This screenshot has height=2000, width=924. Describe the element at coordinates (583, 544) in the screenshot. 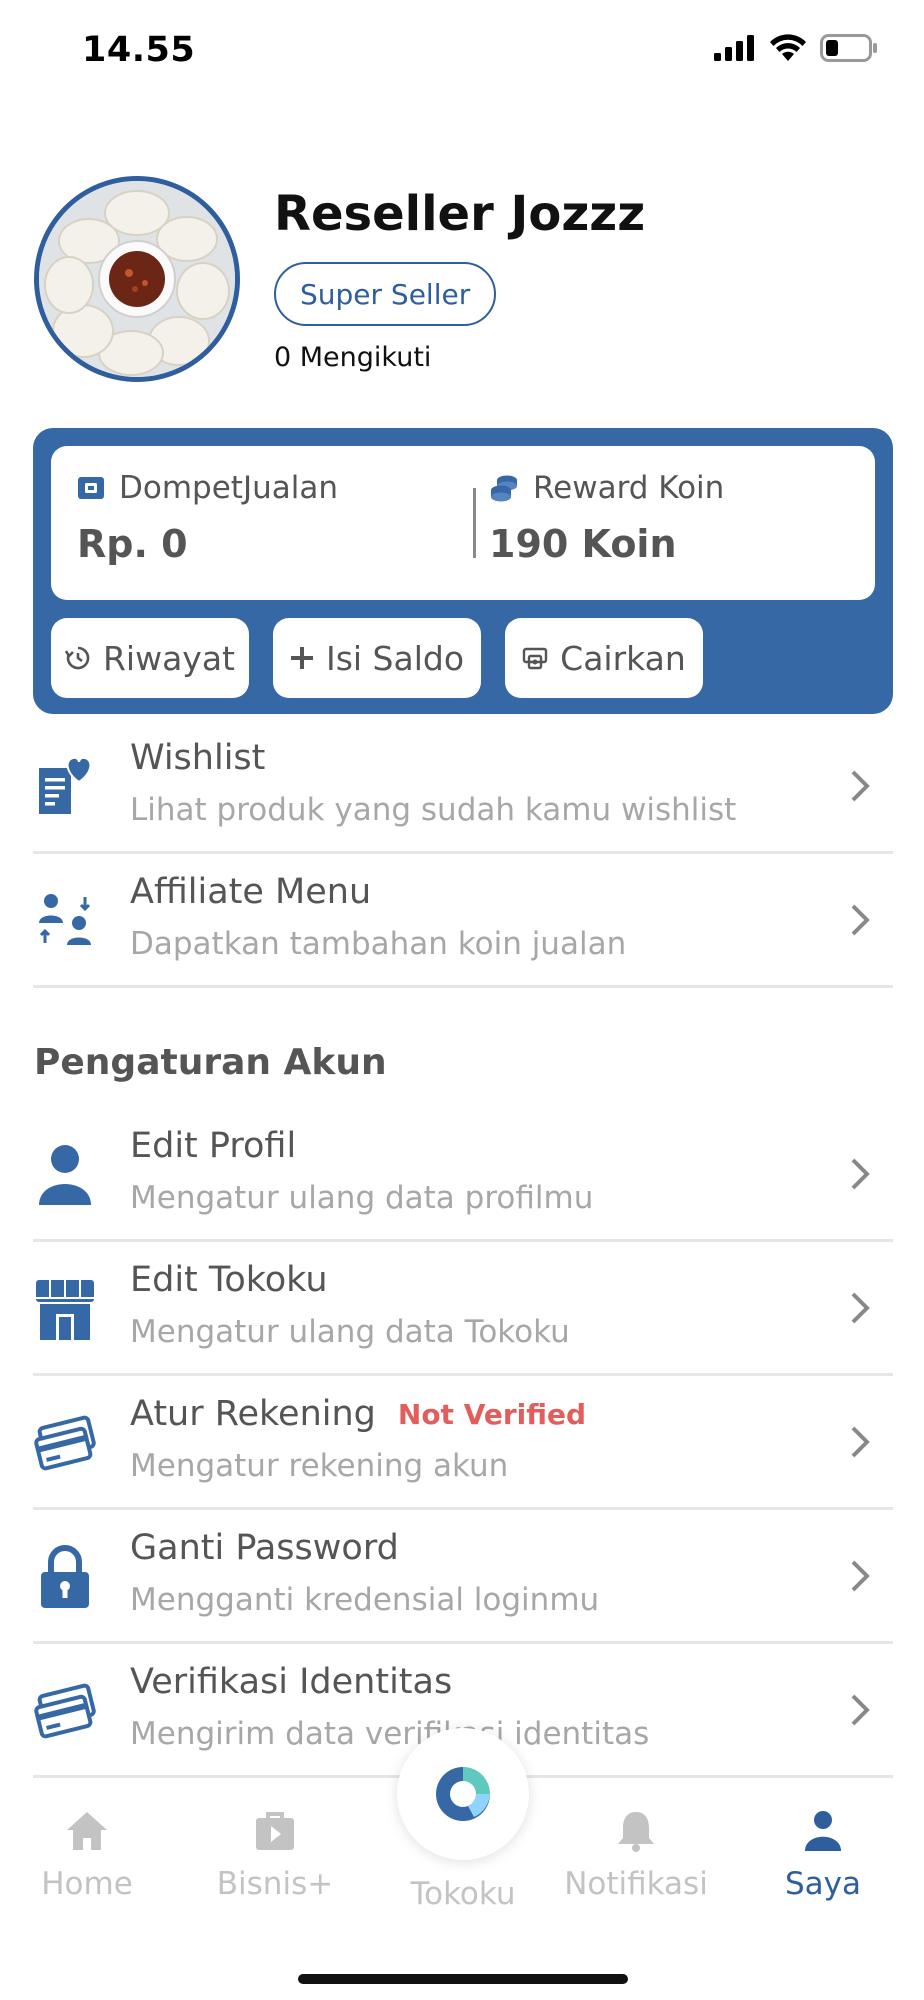

I see `koin-balance: 190 Koin` at that location.